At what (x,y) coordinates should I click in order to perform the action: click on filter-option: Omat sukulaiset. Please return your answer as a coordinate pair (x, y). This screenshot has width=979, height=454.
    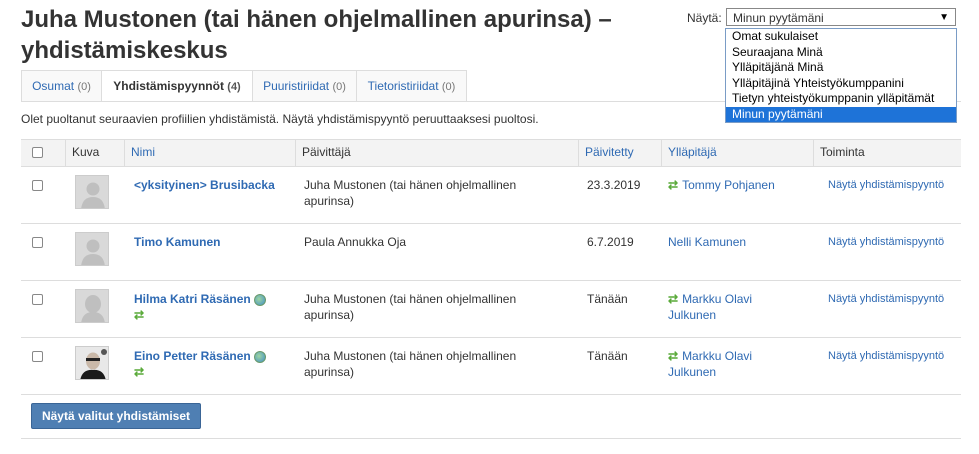
    Looking at the image, I should click on (841, 37).